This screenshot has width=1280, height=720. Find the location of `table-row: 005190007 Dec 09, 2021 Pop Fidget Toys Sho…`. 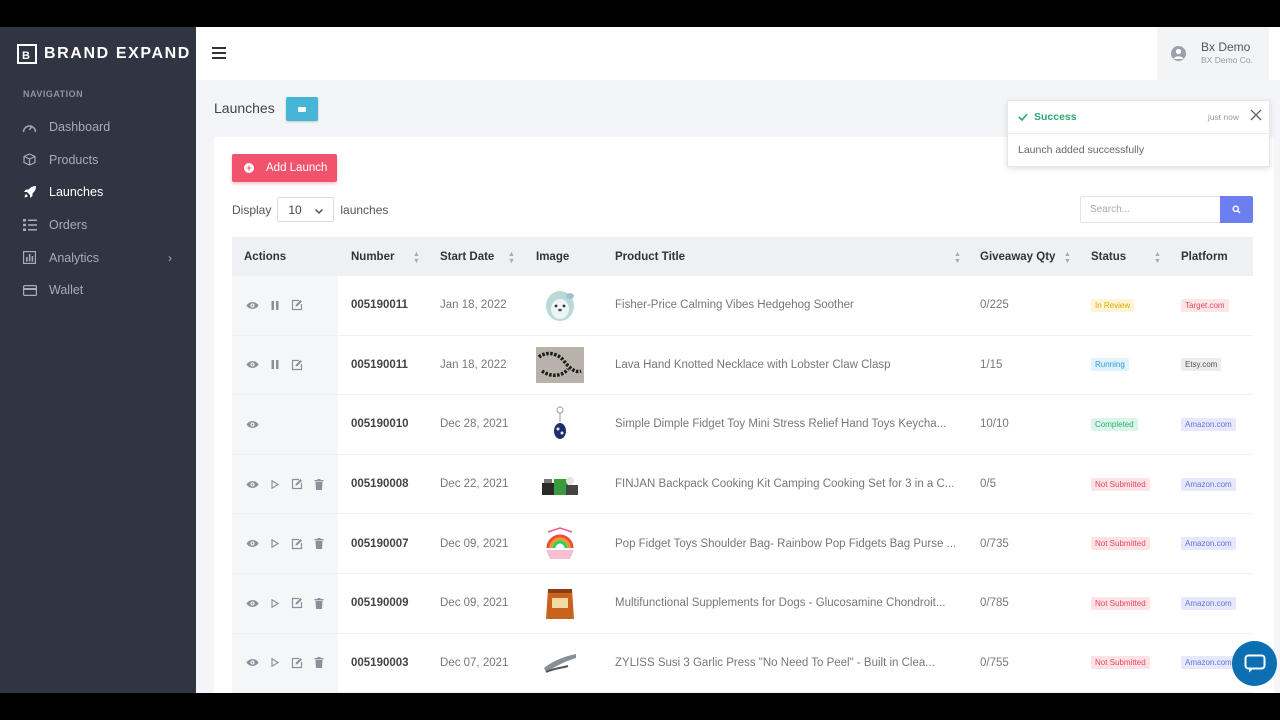

table-row: 005190007 Dec 09, 2021 Pop Fidget Toys Sho… is located at coordinates (742, 544).